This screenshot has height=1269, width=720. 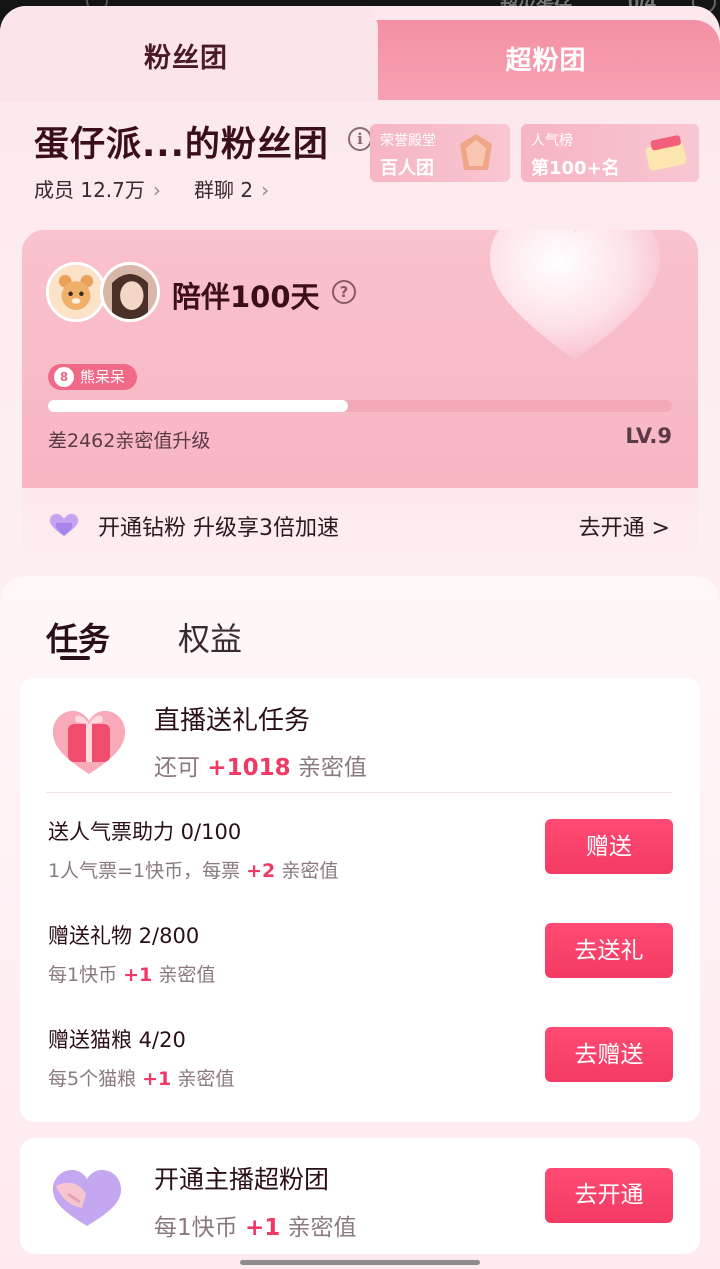 I want to click on honor-hall-label: 荣誉殿堂, so click(x=408, y=141).